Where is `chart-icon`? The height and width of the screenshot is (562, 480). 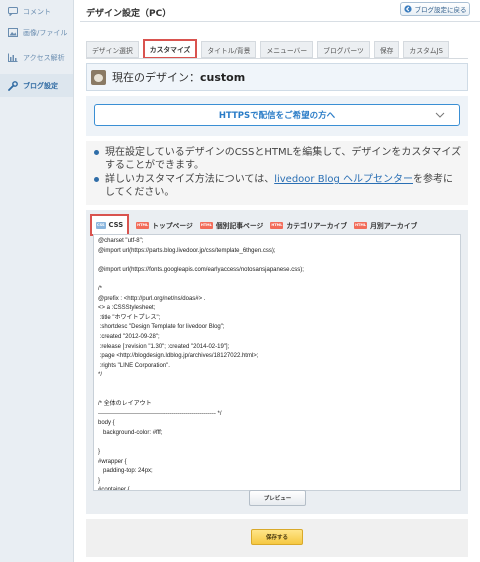 chart-icon is located at coordinates (12, 57).